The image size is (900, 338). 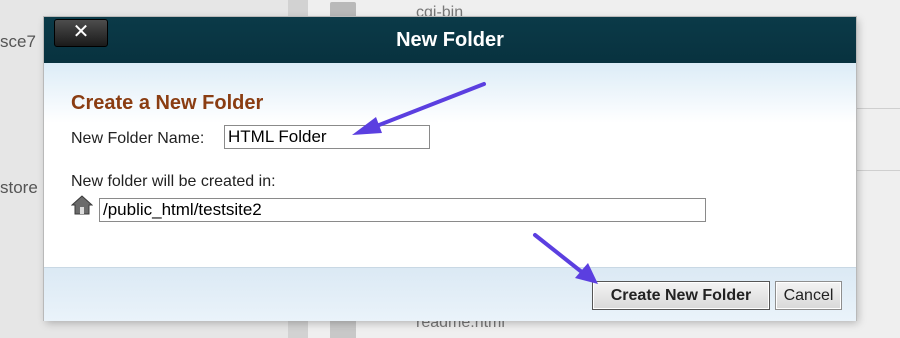 What do you see at coordinates (450, 294) in the screenshot?
I see `dialog-footer: Create New Folder Cancel` at bounding box center [450, 294].